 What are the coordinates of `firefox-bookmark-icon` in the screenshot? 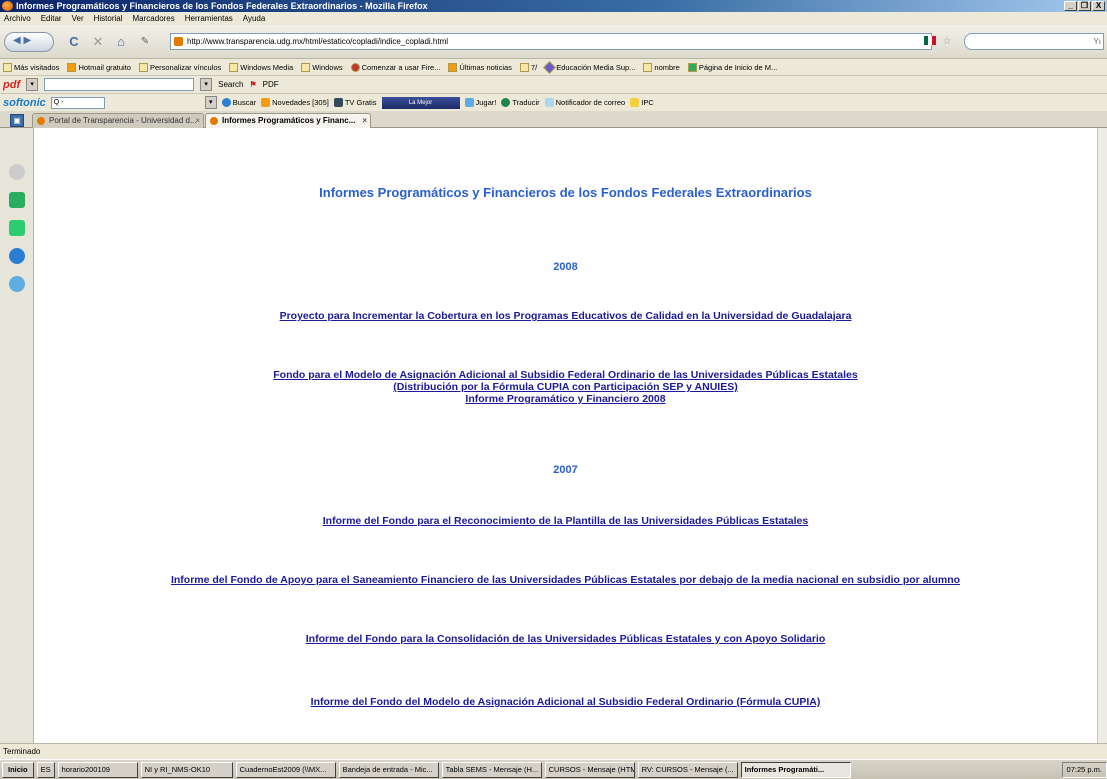 It's located at (355, 67).